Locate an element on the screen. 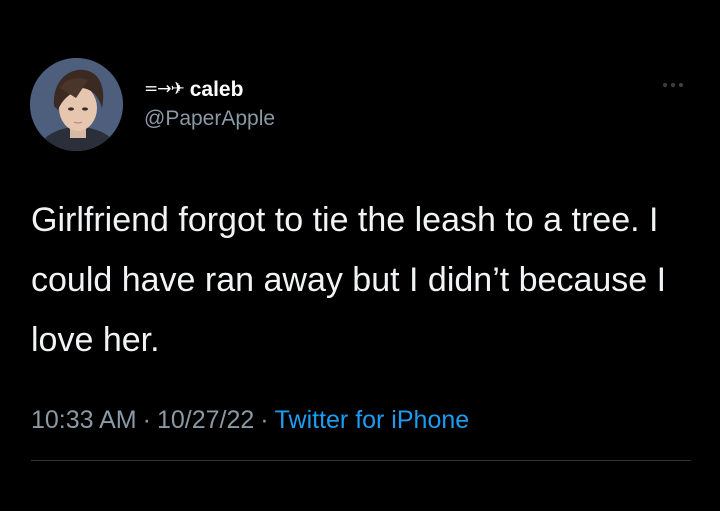 The height and width of the screenshot is (511, 720). more-options-icon is located at coordinates (675, 85).